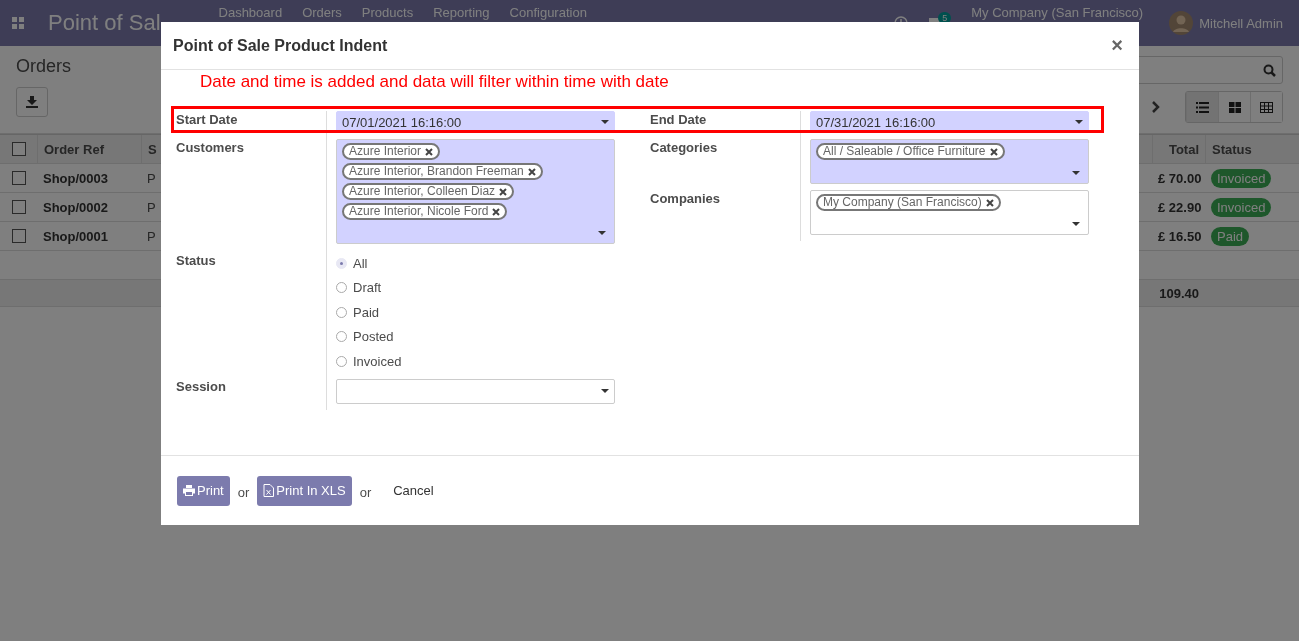 This screenshot has width=1299, height=641. Describe the element at coordinates (686, 199) in the screenshot. I see `field-label: Companies` at that location.